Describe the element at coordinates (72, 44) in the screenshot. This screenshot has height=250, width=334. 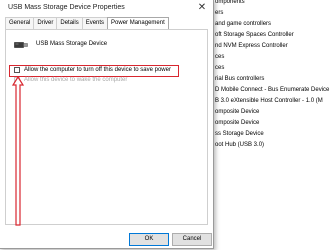
I see `device-name: USB Mass Storage Device` at that location.